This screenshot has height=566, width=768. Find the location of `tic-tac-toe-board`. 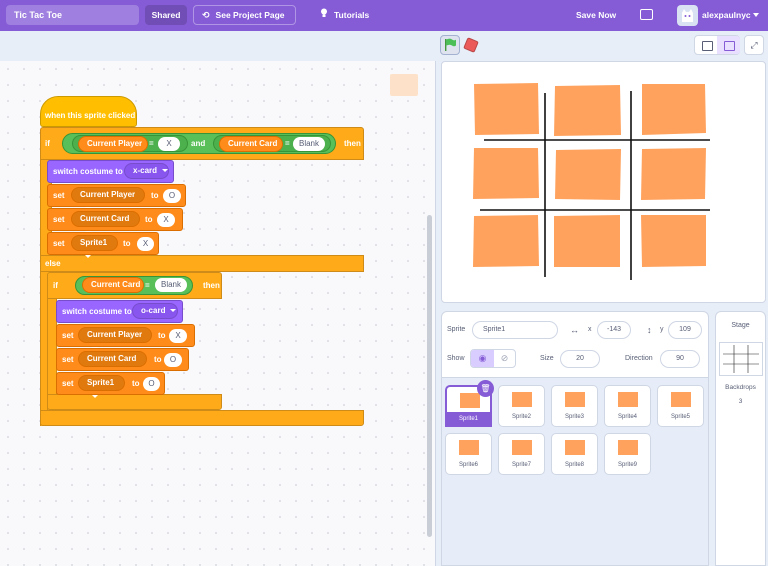

tic-tac-toe-board is located at coordinates (591, 181).